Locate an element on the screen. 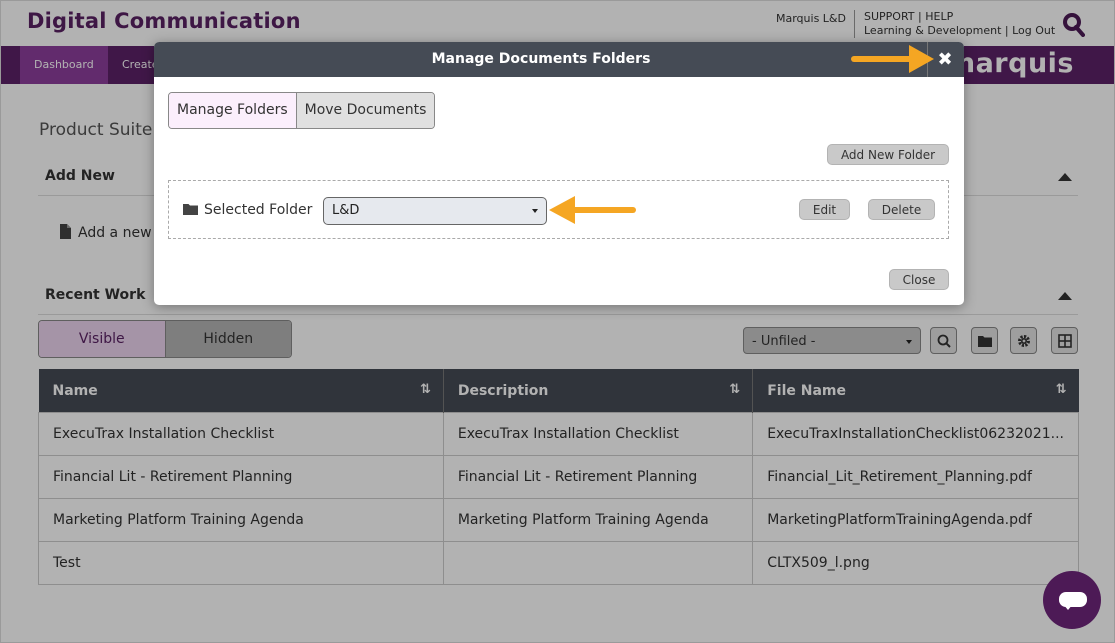 The image size is (1115, 643). dialog-title: Manage Documents Folders is located at coordinates (541, 59).